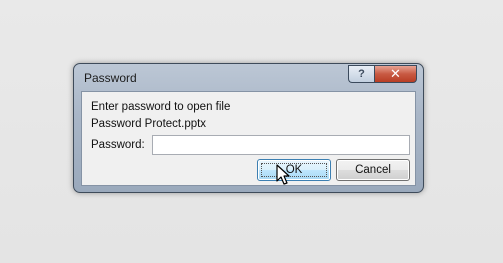 The height and width of the screenshot is (263, 503). Describe the element at coordinates (248, 77) in the screenshot. I see `title-bar: Password ? ✕` at that location.